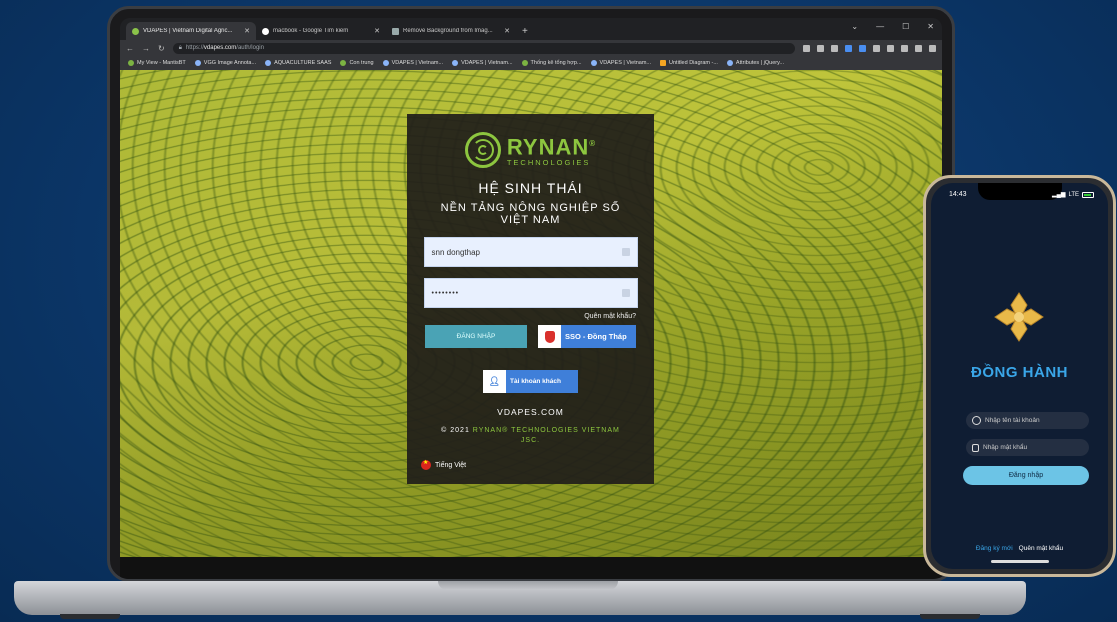 This screenshot has height=622, width=1117. Describe the element at coordinates (820, 48) in the screenshot. I see `share-icon` at that location.